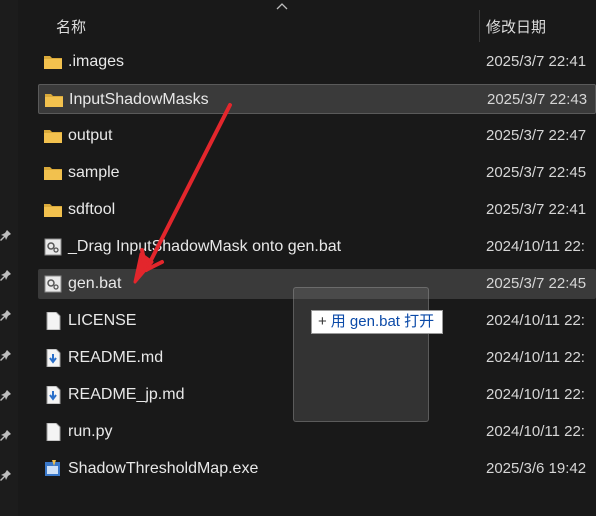 The image size is (596, 516). What do you see at coordinates (317, 173) in the screenshot?
I see `file-row-sample: sample 2025/3/7 22:45` at bounding box center [317, 173].